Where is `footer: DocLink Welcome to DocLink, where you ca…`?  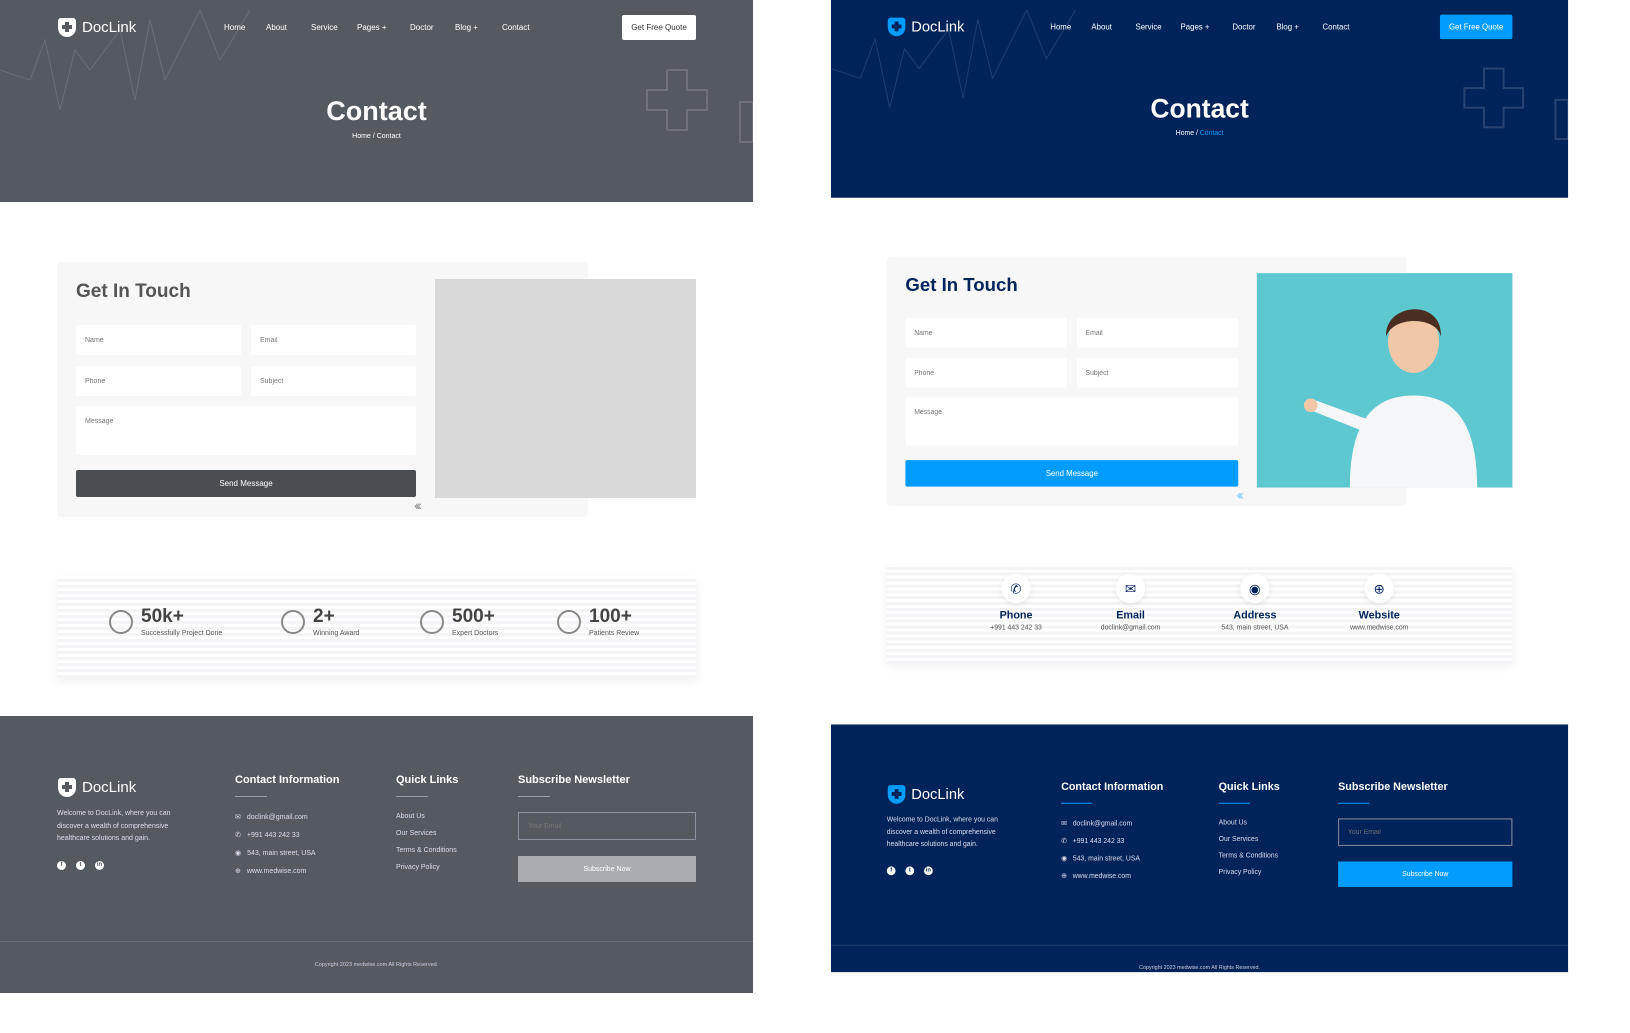 footer: DocLink Welcome to DocLink, where you ca… is located at coordinates (1200, 848).